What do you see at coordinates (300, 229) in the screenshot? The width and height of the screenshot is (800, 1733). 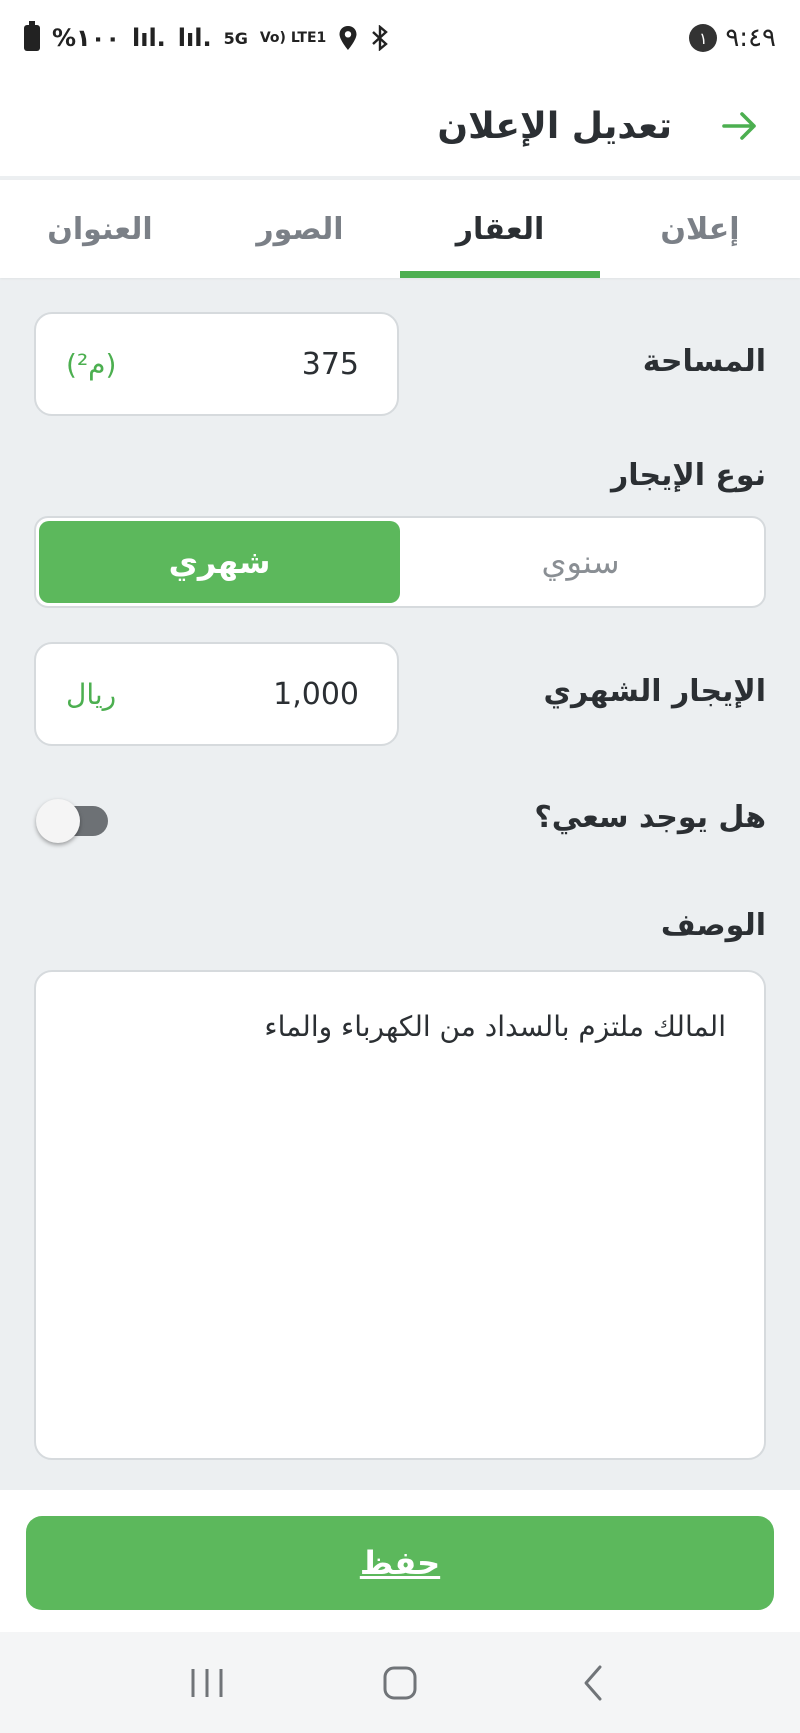 I see `tab-photos: الصور` at bounding box center [300, 229].